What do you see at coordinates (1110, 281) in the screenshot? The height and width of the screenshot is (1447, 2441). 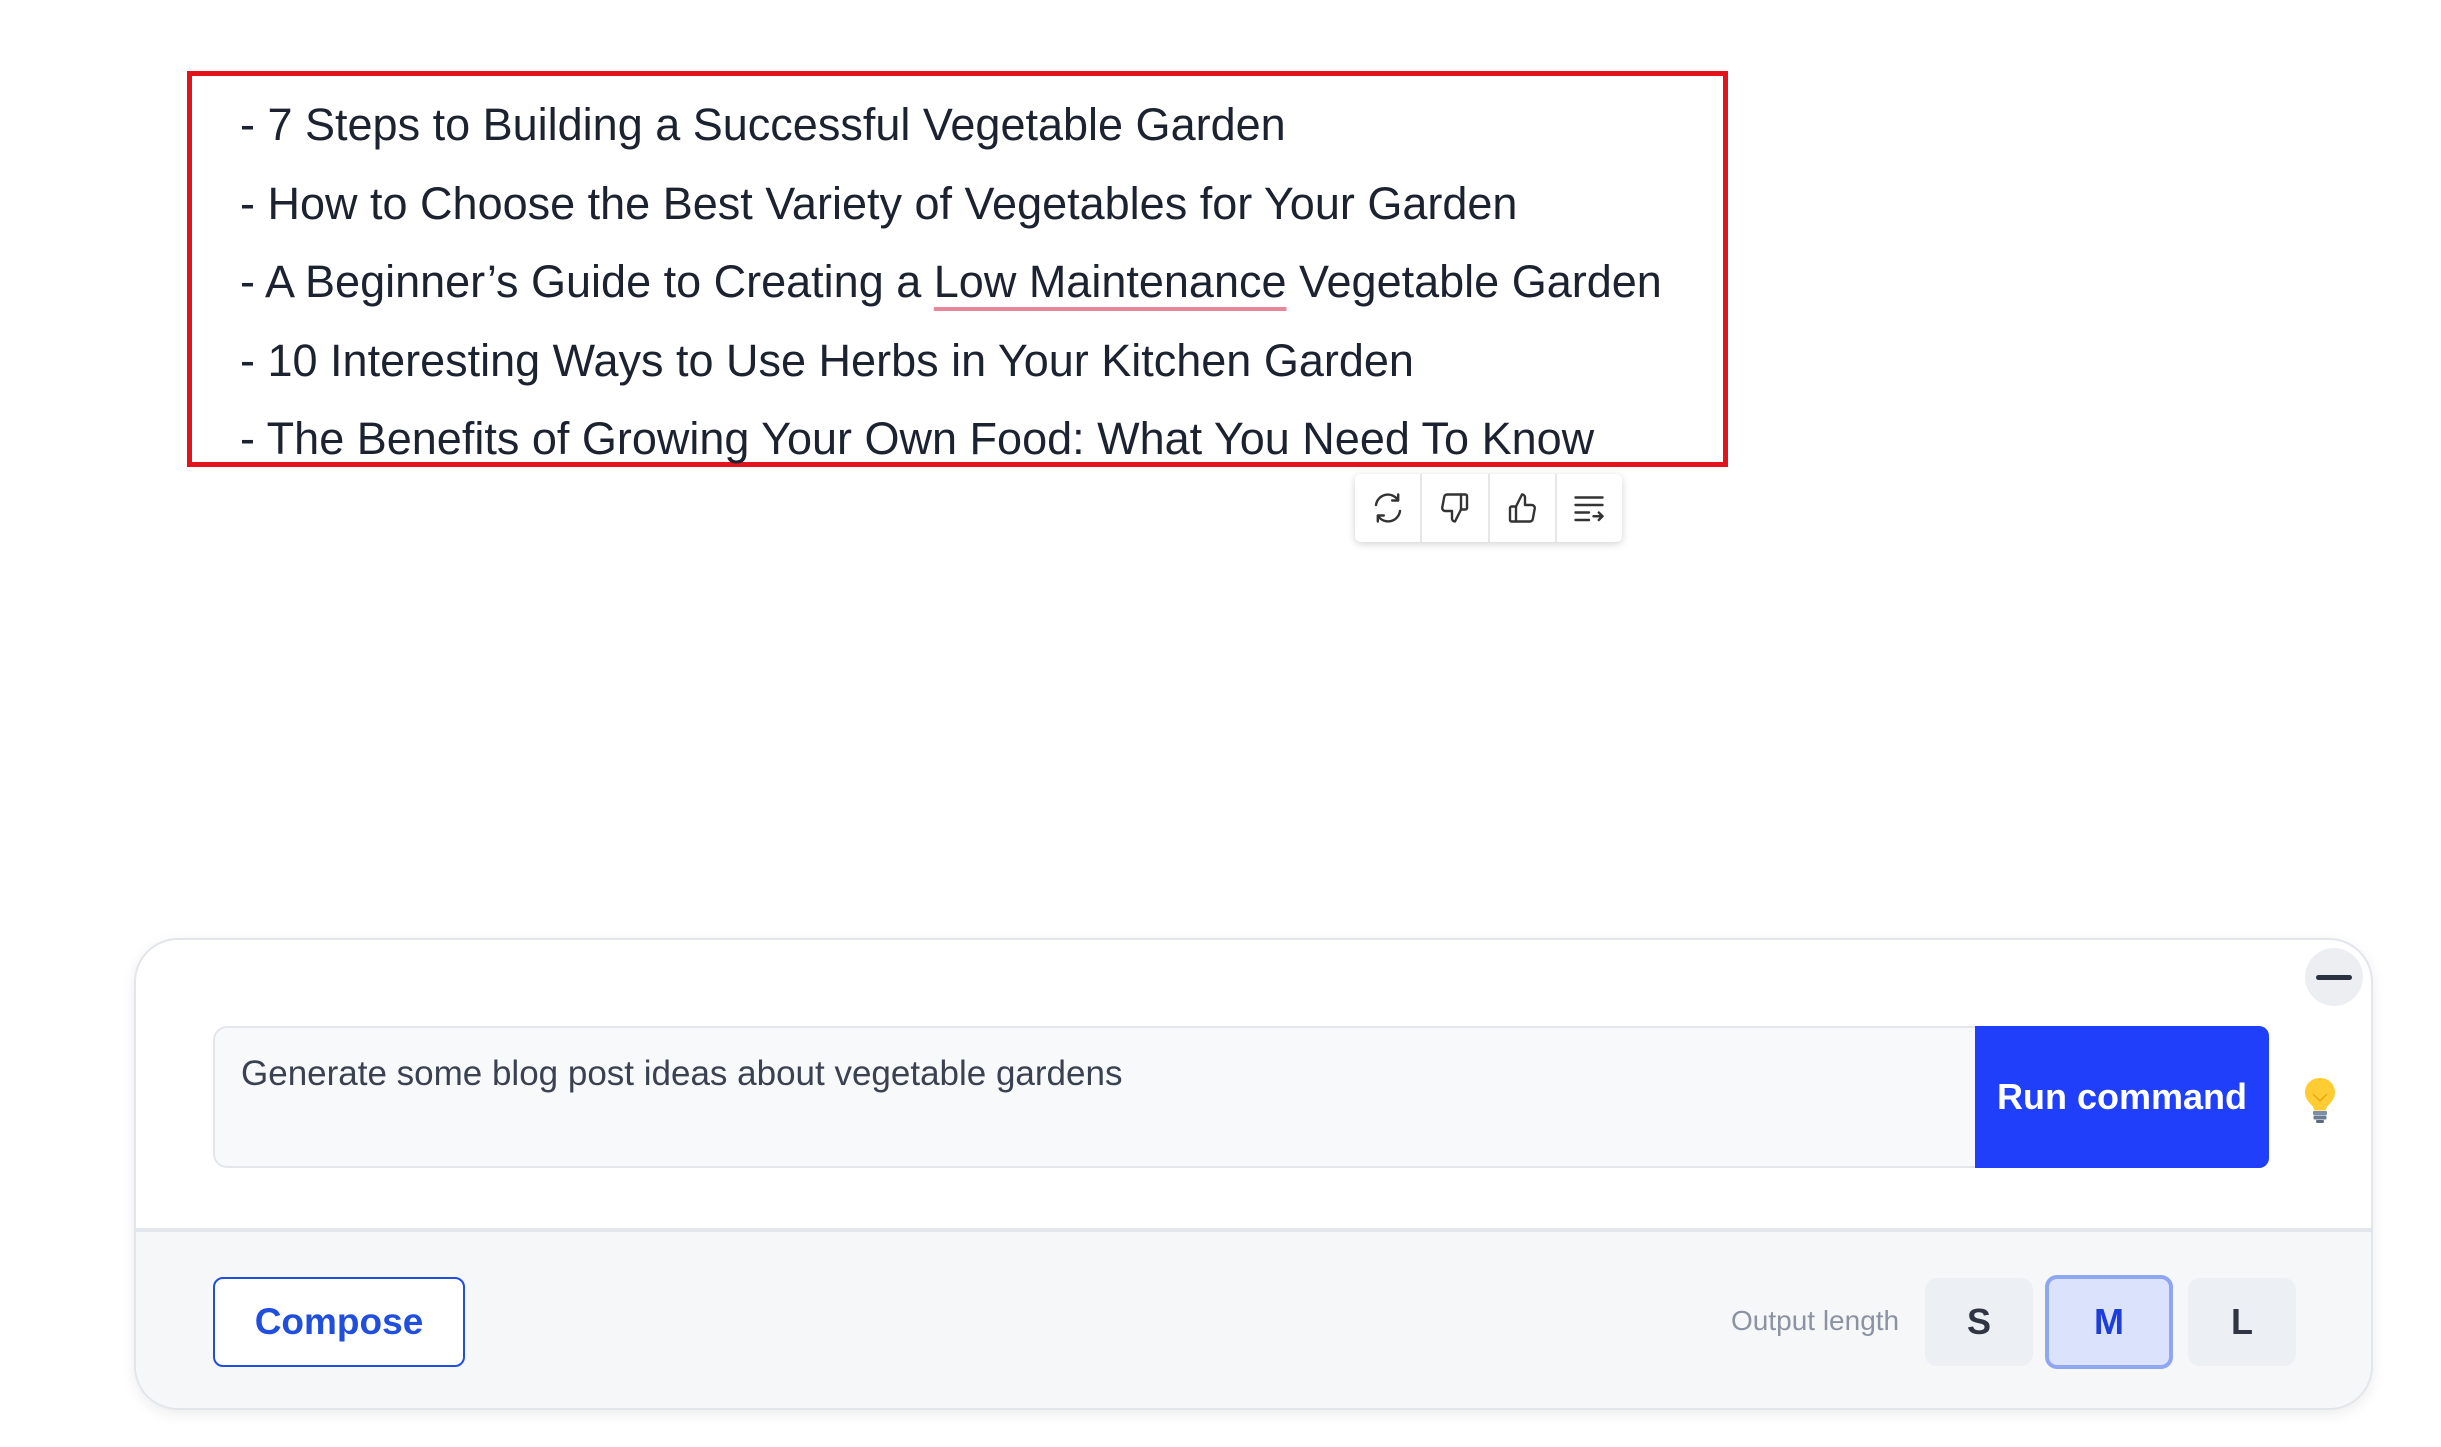 I see `spellcheck-underlined-text: Low Maintenance` at bounding box center [1110, 281].